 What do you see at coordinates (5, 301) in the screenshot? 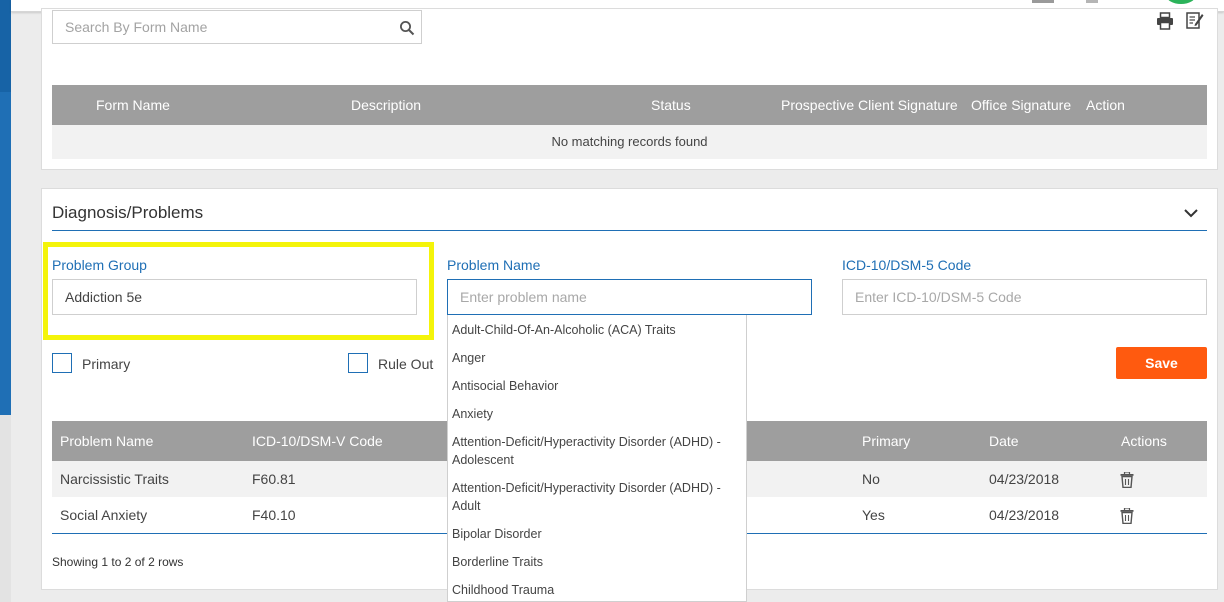
I see `left-nav-rail` at bounding box center [5, 301].